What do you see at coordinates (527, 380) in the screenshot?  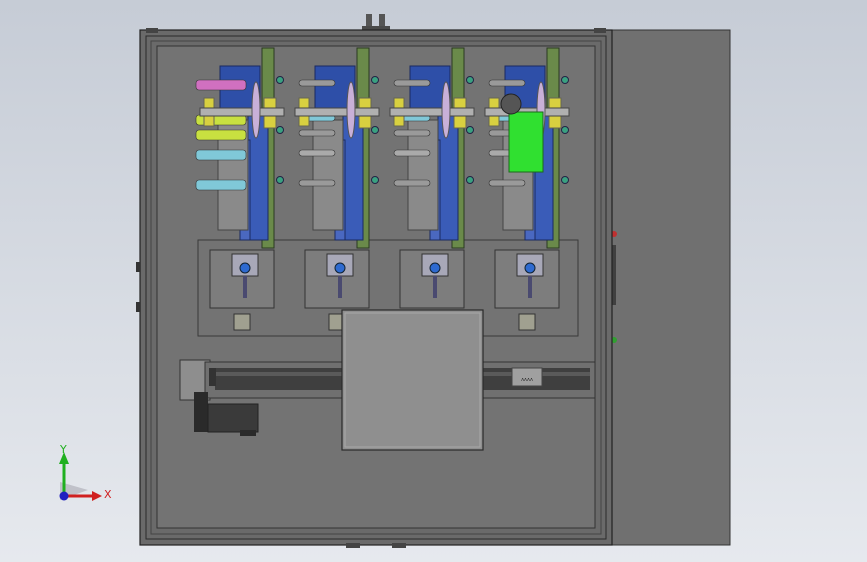 I see `carriage-label: ᴧᴧᴧᴧ` at bounding box center [527, 380].